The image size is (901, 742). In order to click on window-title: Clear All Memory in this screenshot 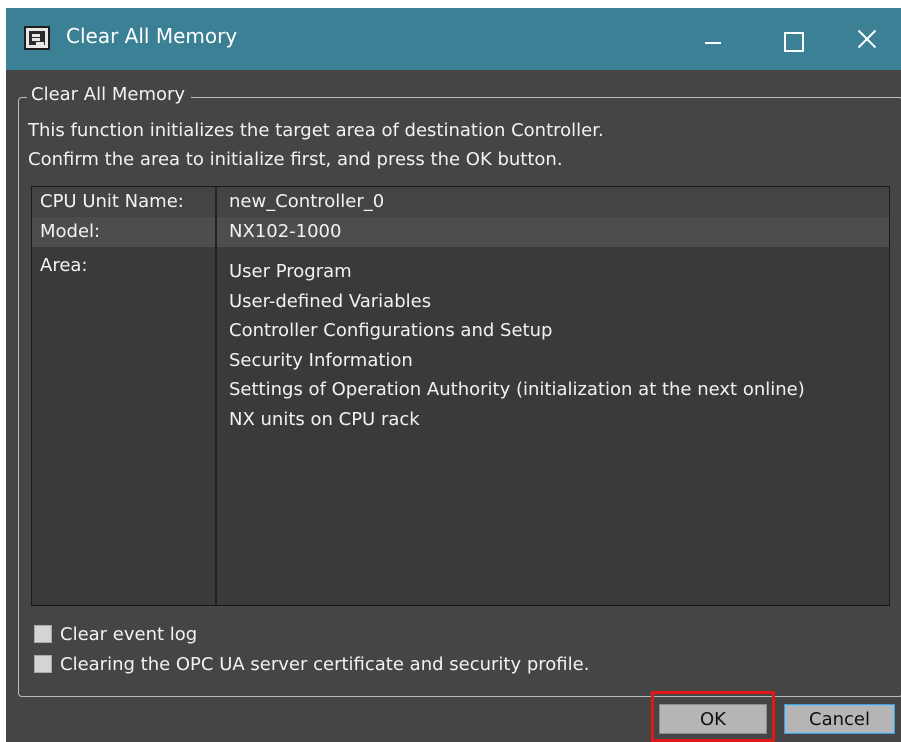, I will do `click(152, 36)`.